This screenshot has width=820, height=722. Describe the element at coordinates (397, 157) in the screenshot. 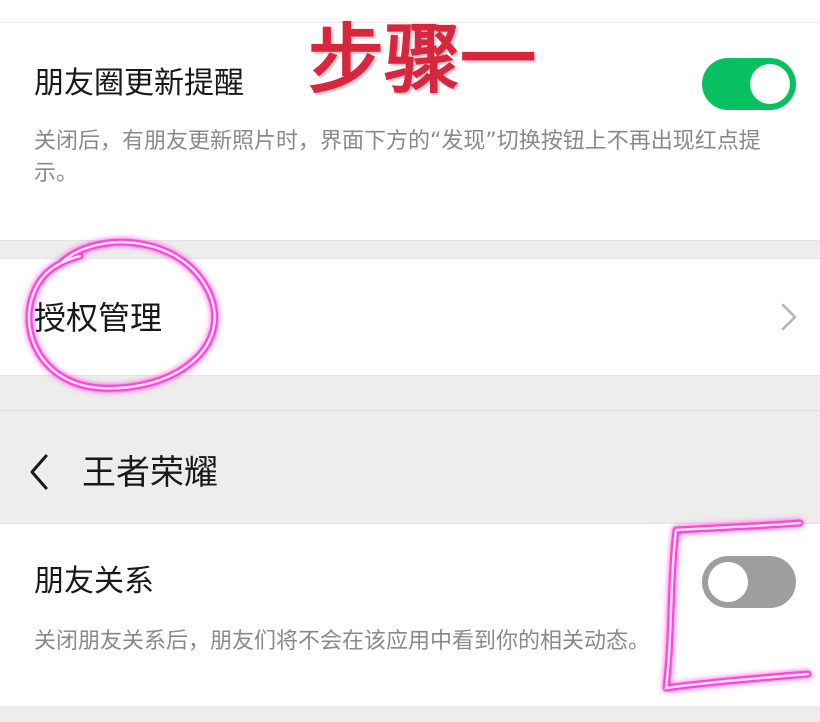

I see `moments-update-description: 关闭后，有朋友更新照片时，界面下方的“发现”切换按钮上不再出现红点提示。` at that location.